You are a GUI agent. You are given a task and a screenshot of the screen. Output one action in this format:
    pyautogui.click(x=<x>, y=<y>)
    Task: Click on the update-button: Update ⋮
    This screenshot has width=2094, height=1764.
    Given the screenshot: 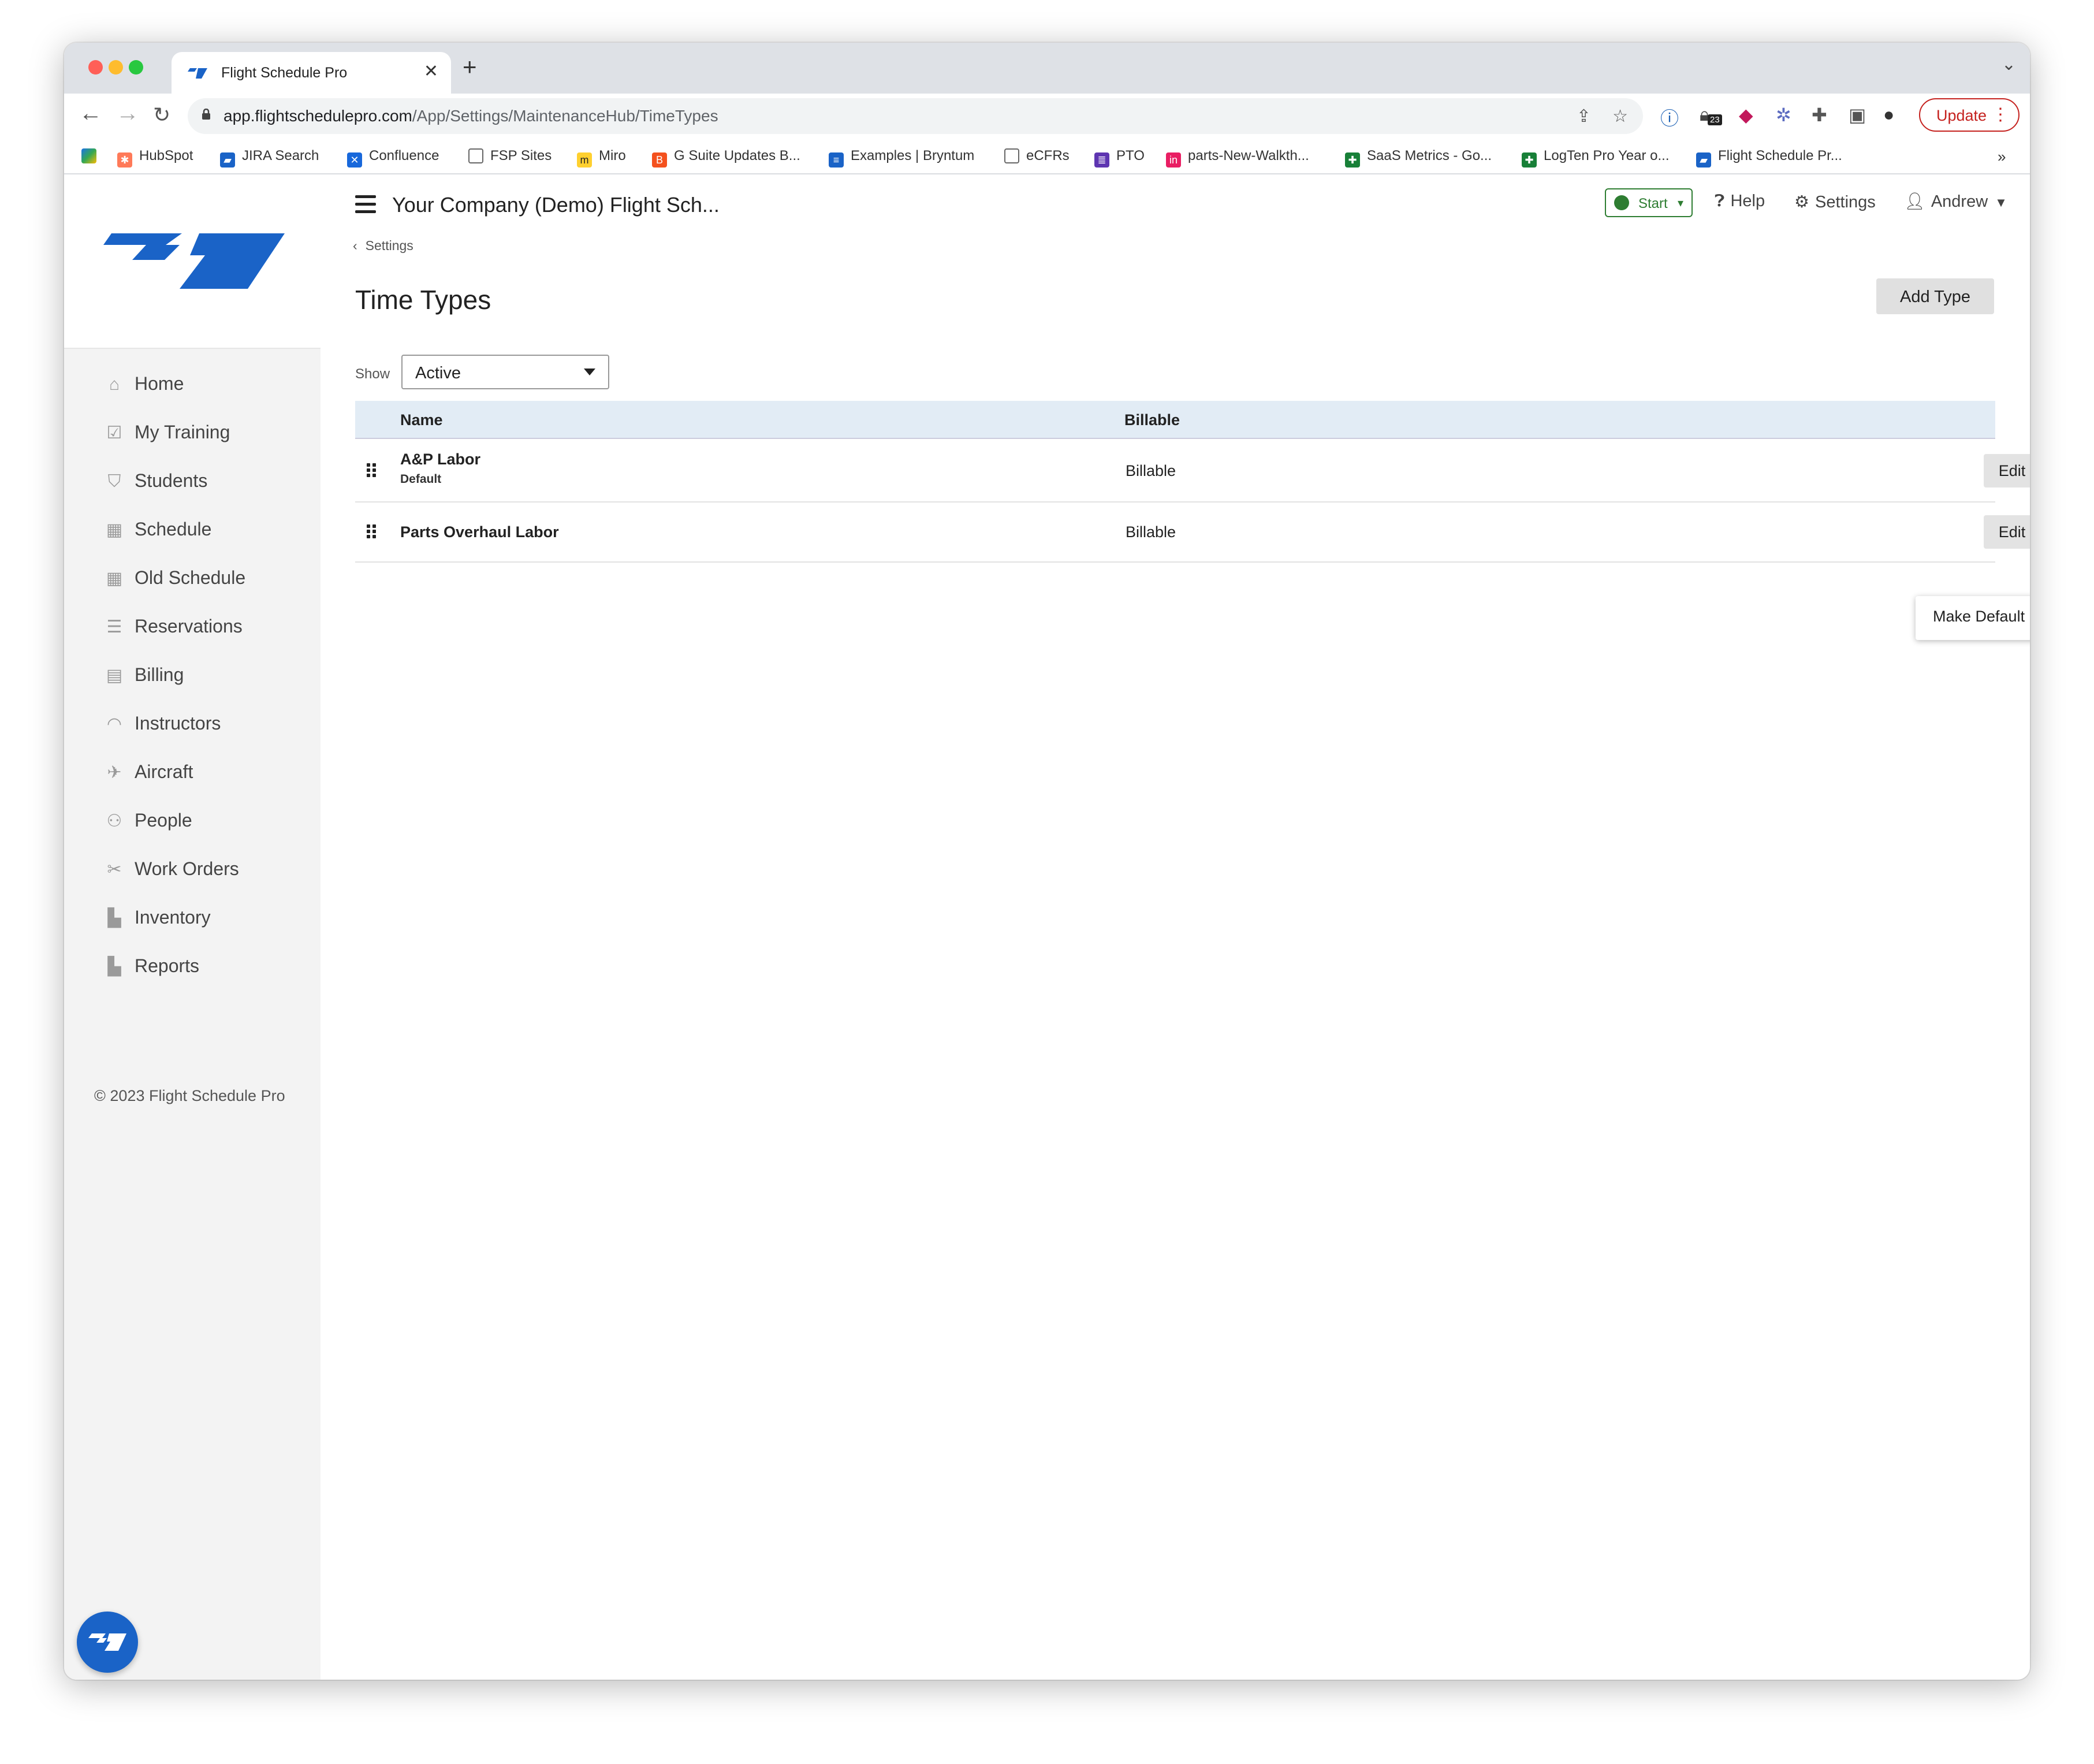 What is the action you would take?
    pyautogui.click(x=1969, y=115)
    